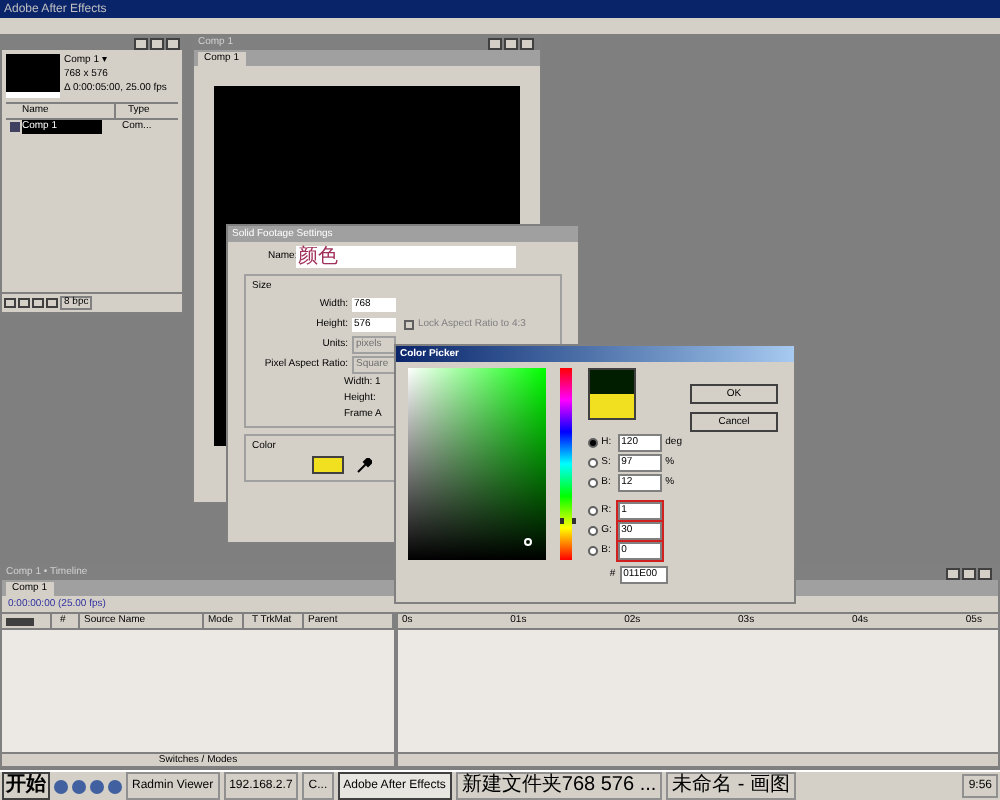  Describe the element at coordinates (528, 542) in the screenshot. I see `color-cursor` at that location.